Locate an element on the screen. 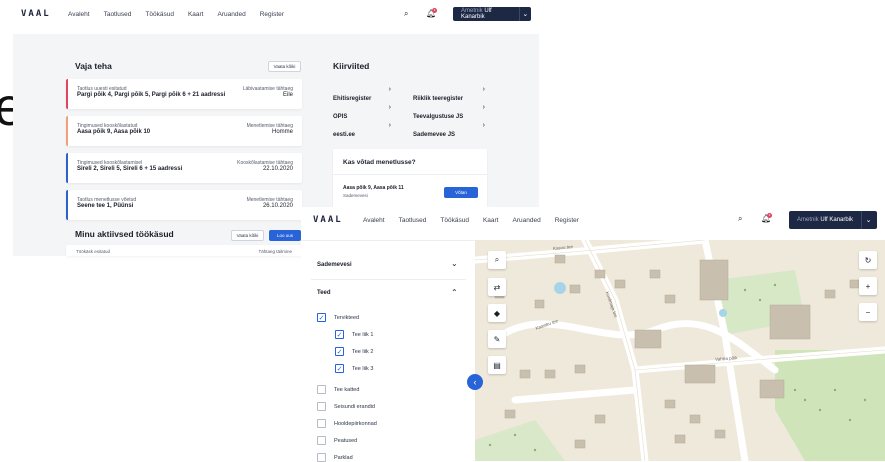 This screenshot has height=462, width=885. todo-item-deadline: 26.10.2020 is located at coordinates (277, 206).